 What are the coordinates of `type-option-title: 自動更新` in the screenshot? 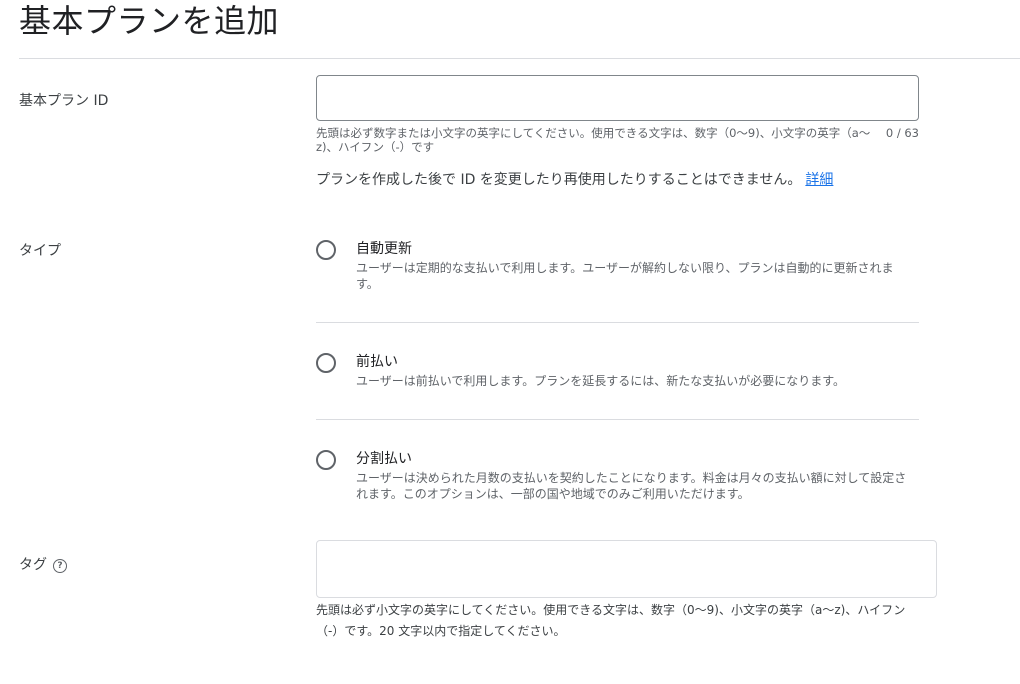 It's located at (384, 249).